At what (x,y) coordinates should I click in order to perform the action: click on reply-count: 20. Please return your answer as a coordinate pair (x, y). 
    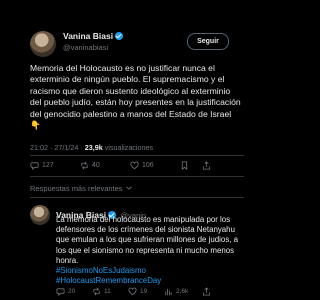
    Looking at the image, I should click on (72, 291).